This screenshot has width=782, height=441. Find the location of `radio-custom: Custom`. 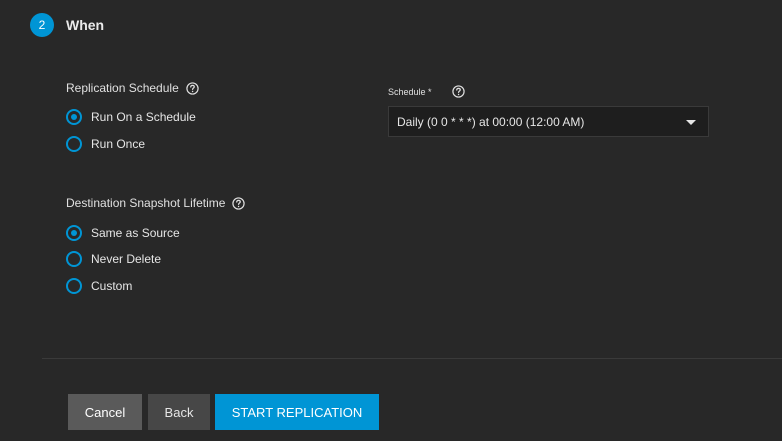

radio-custom: Custom is located at coordinates (99, 286).